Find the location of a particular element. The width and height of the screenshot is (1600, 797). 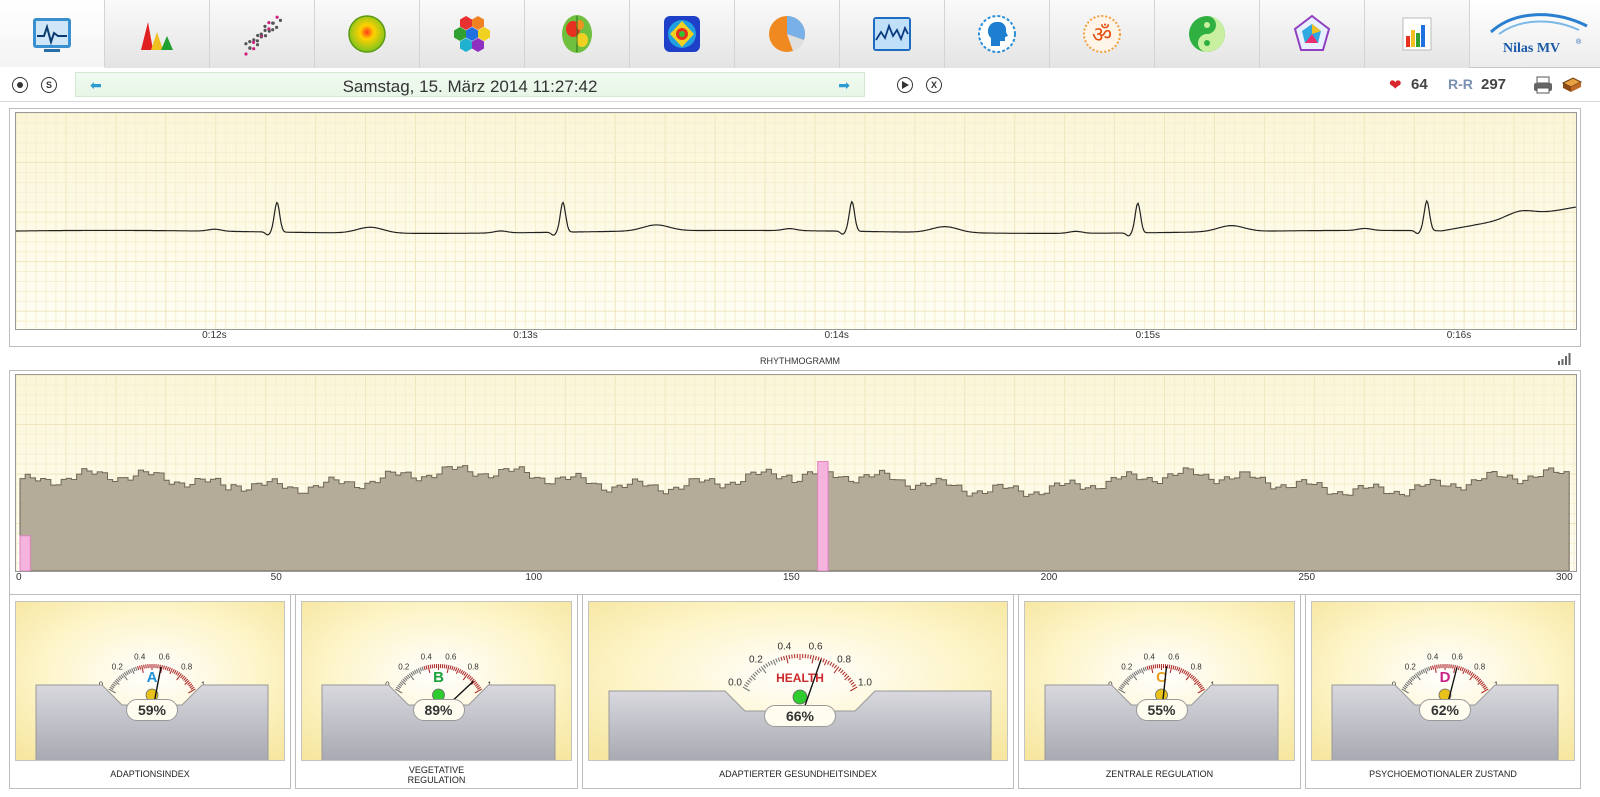

record-icon is located at coordinates (20, 85).